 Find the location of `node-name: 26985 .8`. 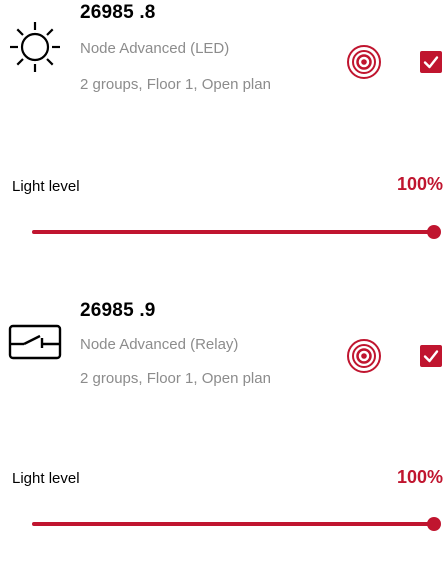

node-name: 26985 .8 is located at coordinates (118, 12).